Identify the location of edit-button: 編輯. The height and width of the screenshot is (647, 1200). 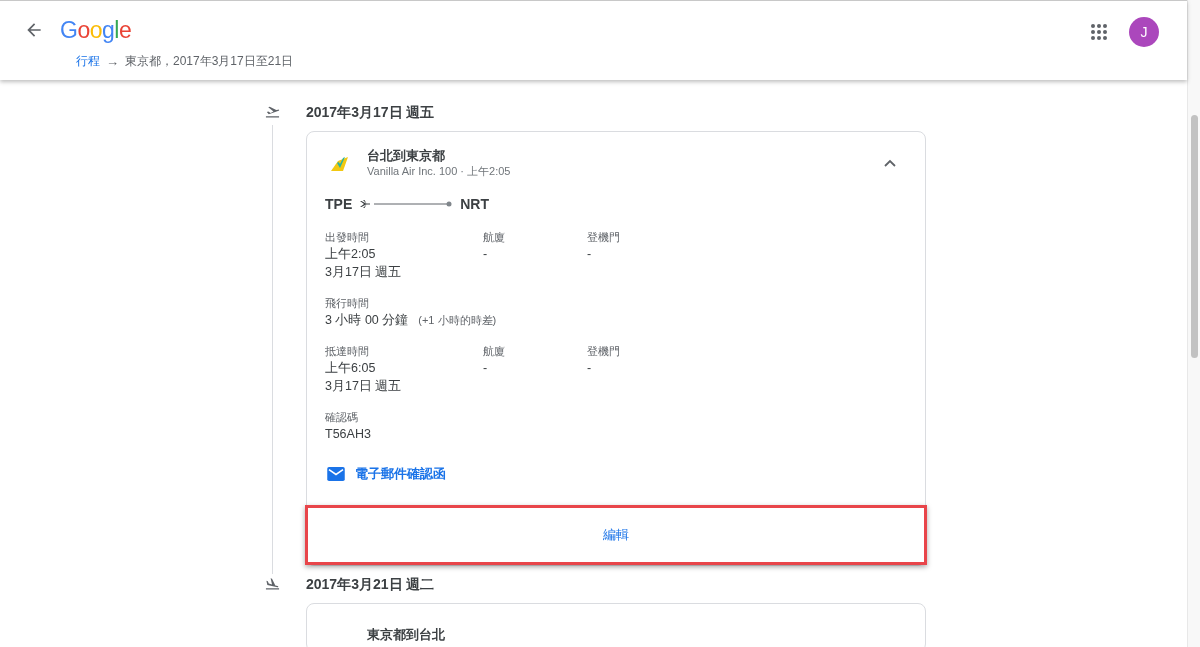
(616, 535).